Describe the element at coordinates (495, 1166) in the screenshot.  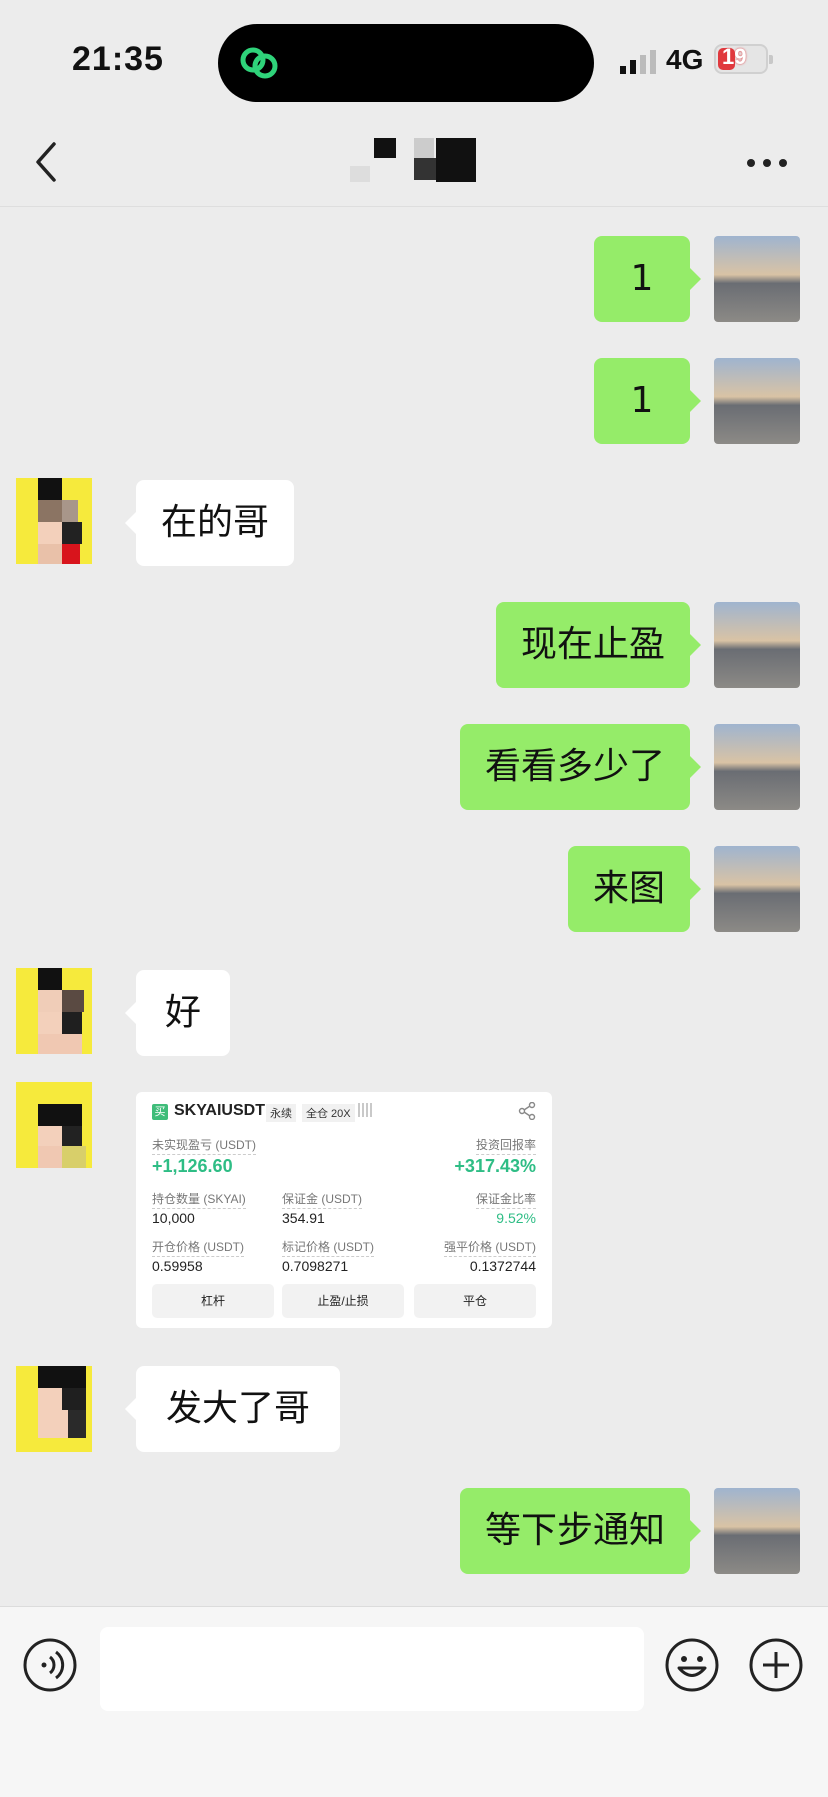
I see `roi-value: +317.43%` at that location.